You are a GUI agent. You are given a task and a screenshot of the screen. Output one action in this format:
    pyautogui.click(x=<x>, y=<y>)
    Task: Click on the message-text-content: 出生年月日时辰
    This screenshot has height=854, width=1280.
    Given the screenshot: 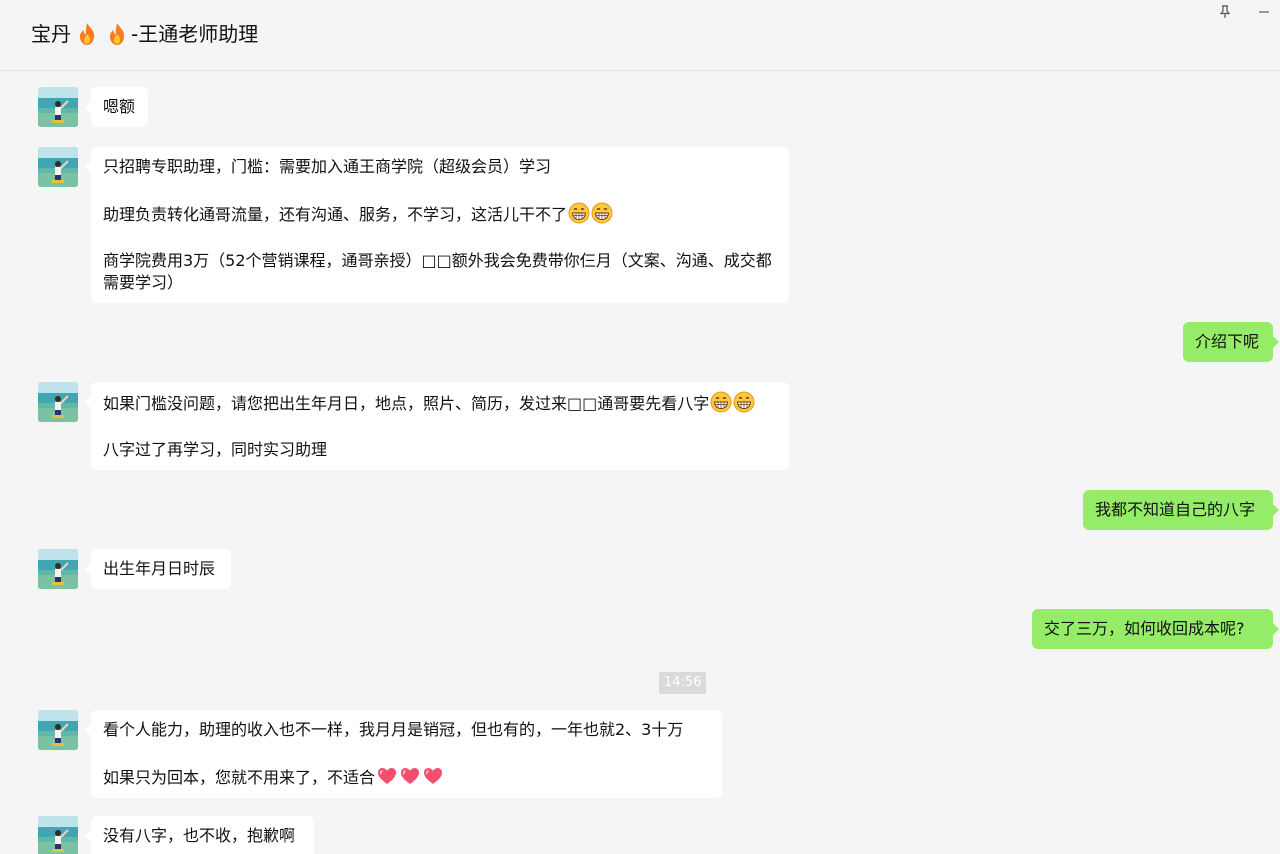 What is the action you would take?
    pyautogui.click(x=159, y=568)
    